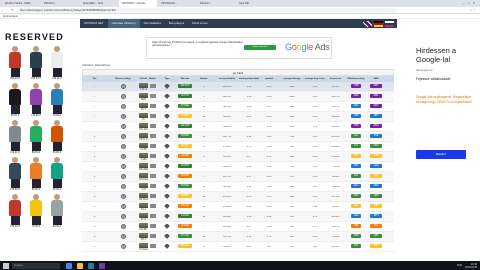  What do you see at coordinates (356, 226) in the screenshot?
I see `efficiency-cell: 788` at bounding box center [356, 226].